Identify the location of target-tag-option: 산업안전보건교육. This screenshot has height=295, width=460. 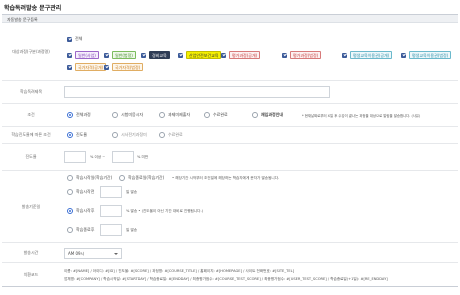
(200, 55).